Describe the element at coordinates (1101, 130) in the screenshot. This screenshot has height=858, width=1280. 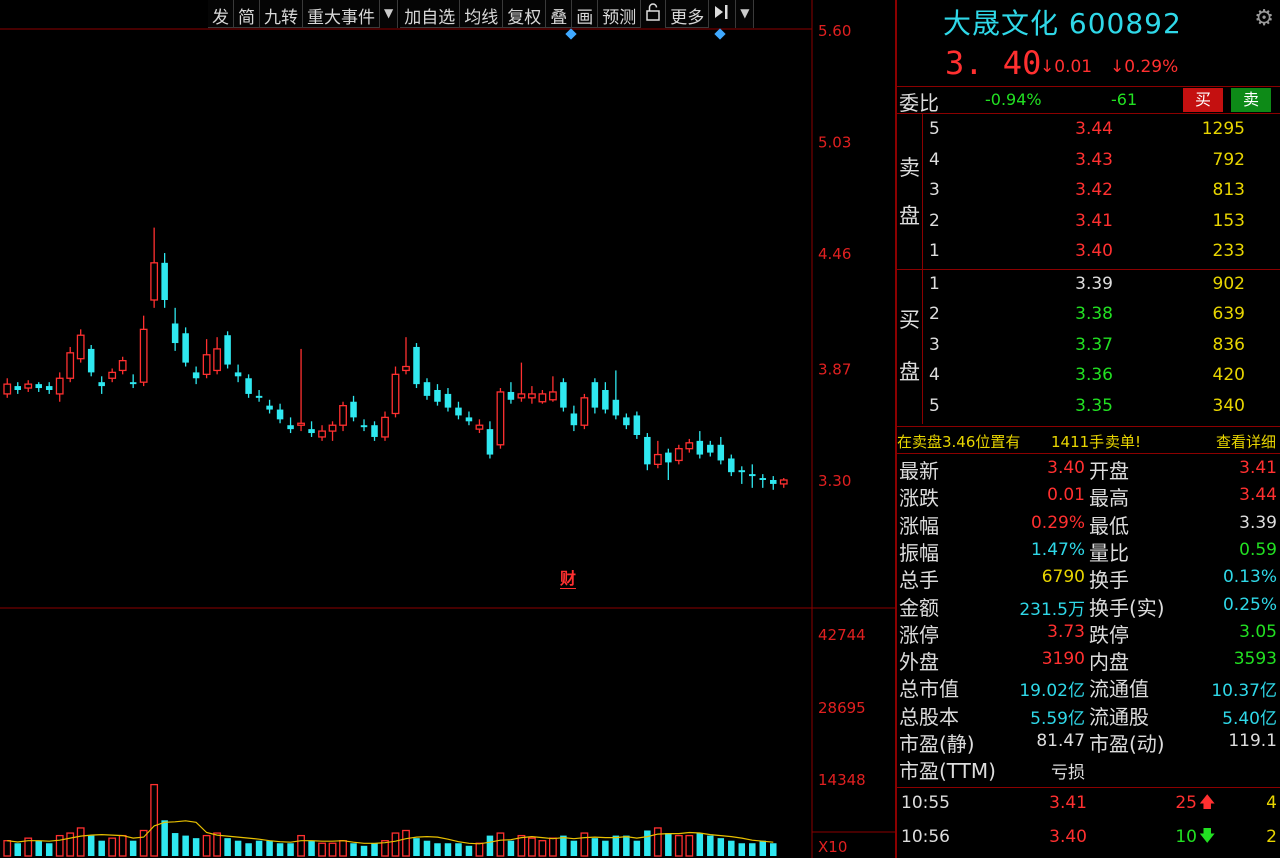
I see `ask-row: 5 3.44 1295` at that location.